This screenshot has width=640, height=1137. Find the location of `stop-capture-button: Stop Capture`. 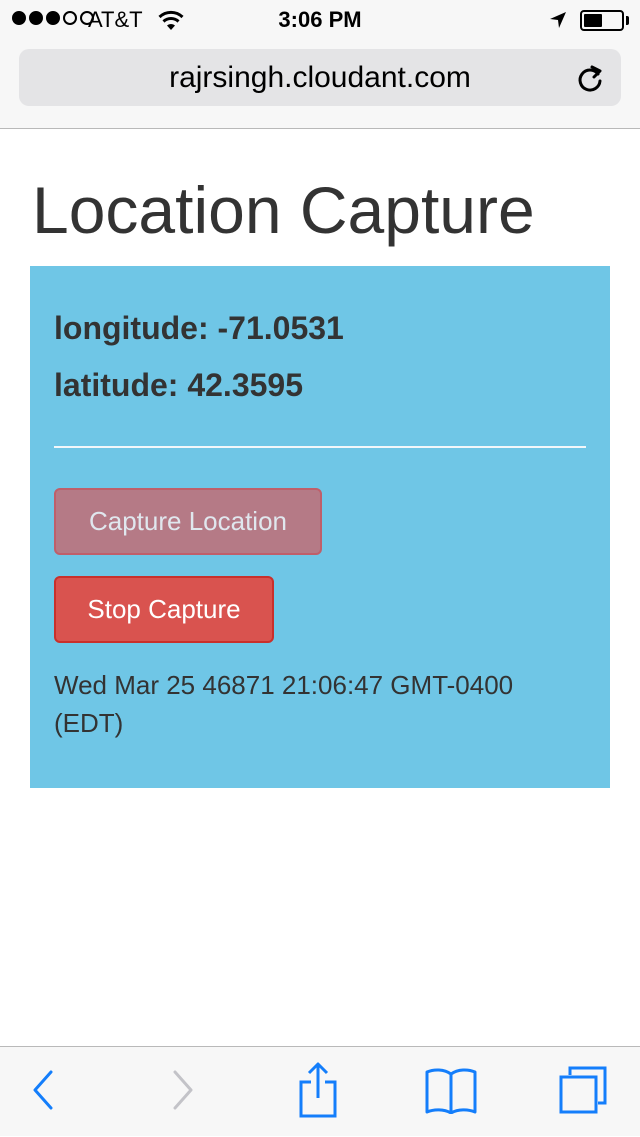

stop-capture-button: Stop Capture is located at coordinates (164, 609).